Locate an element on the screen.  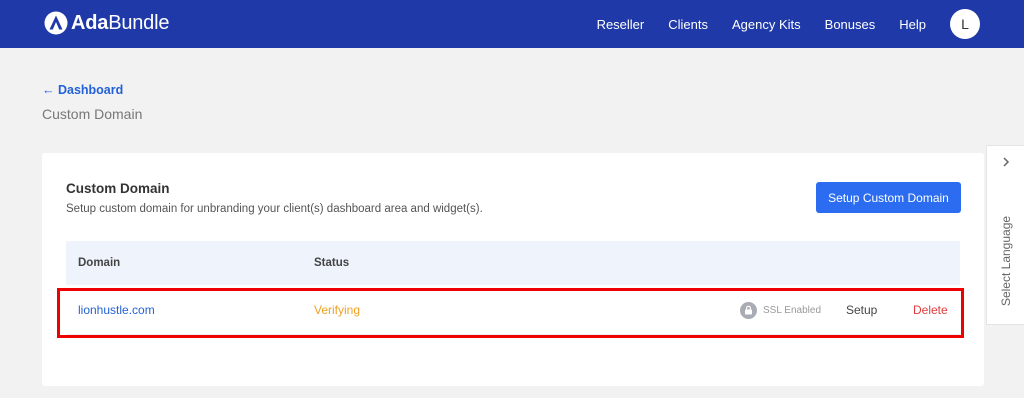
domain-link: lionhustle.com is located at coordinates (116, 310).